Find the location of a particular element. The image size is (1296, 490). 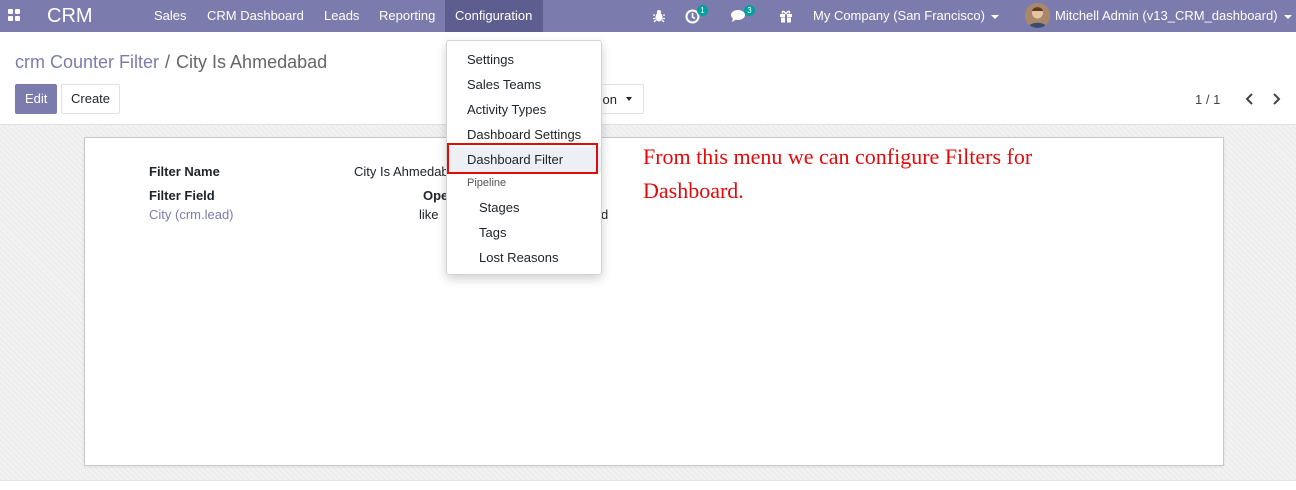

operator-value: like is located at coordinates (429, 214).